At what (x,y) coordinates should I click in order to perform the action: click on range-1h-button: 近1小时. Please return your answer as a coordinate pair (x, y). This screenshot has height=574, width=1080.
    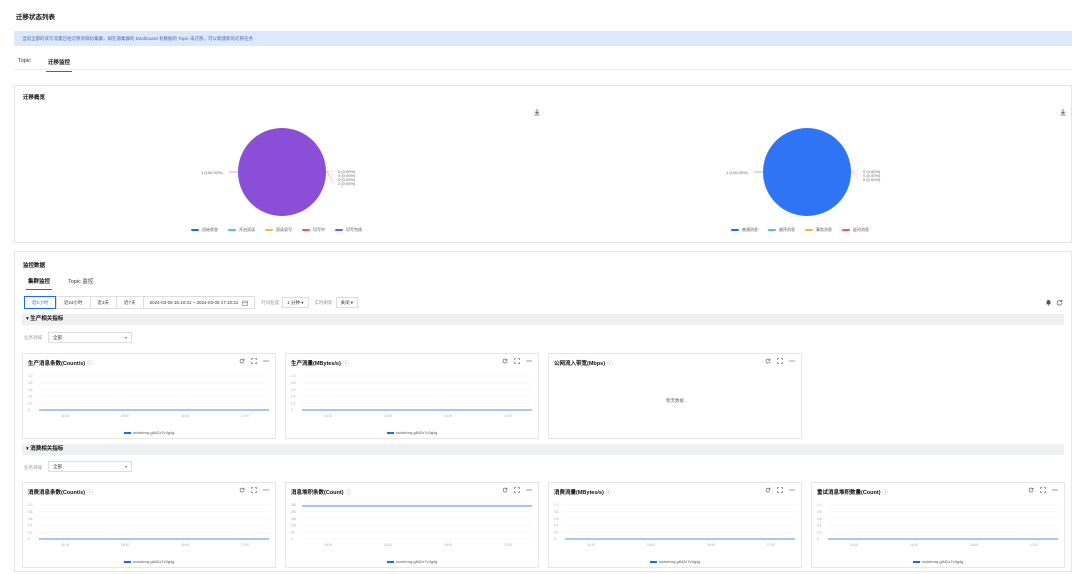
    Looking at the image, I should click on (40, 302).